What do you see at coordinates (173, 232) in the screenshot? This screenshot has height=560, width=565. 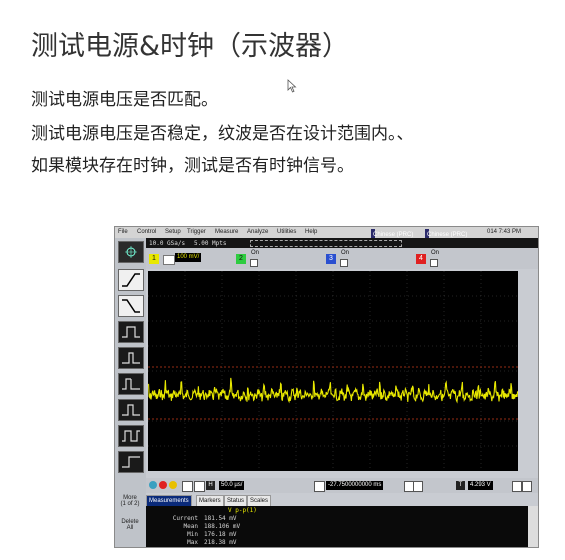 I see `menu-setup: Setup` at bounding box center [173, 232].